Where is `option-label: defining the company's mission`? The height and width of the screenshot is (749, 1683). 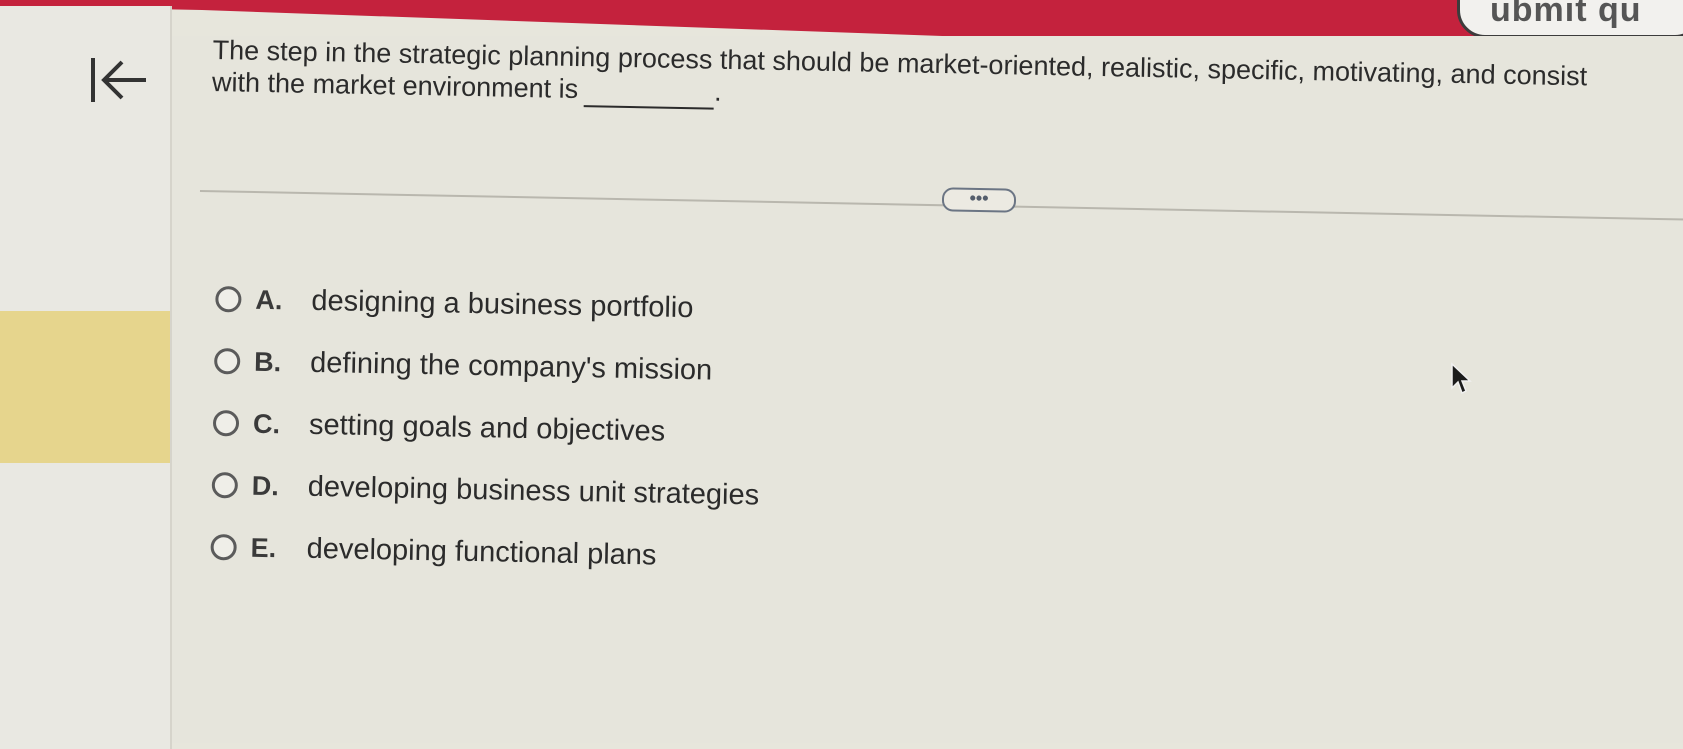 option-label: defining the company's mission is located at coordinates (511, 366).